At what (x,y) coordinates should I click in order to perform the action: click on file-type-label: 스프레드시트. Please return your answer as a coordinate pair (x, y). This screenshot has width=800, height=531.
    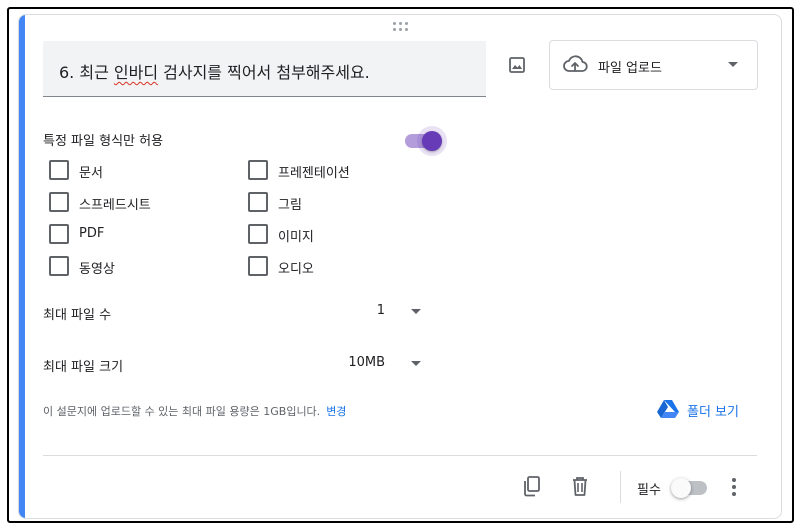
    Looking at the image, I should click on (115, 205).